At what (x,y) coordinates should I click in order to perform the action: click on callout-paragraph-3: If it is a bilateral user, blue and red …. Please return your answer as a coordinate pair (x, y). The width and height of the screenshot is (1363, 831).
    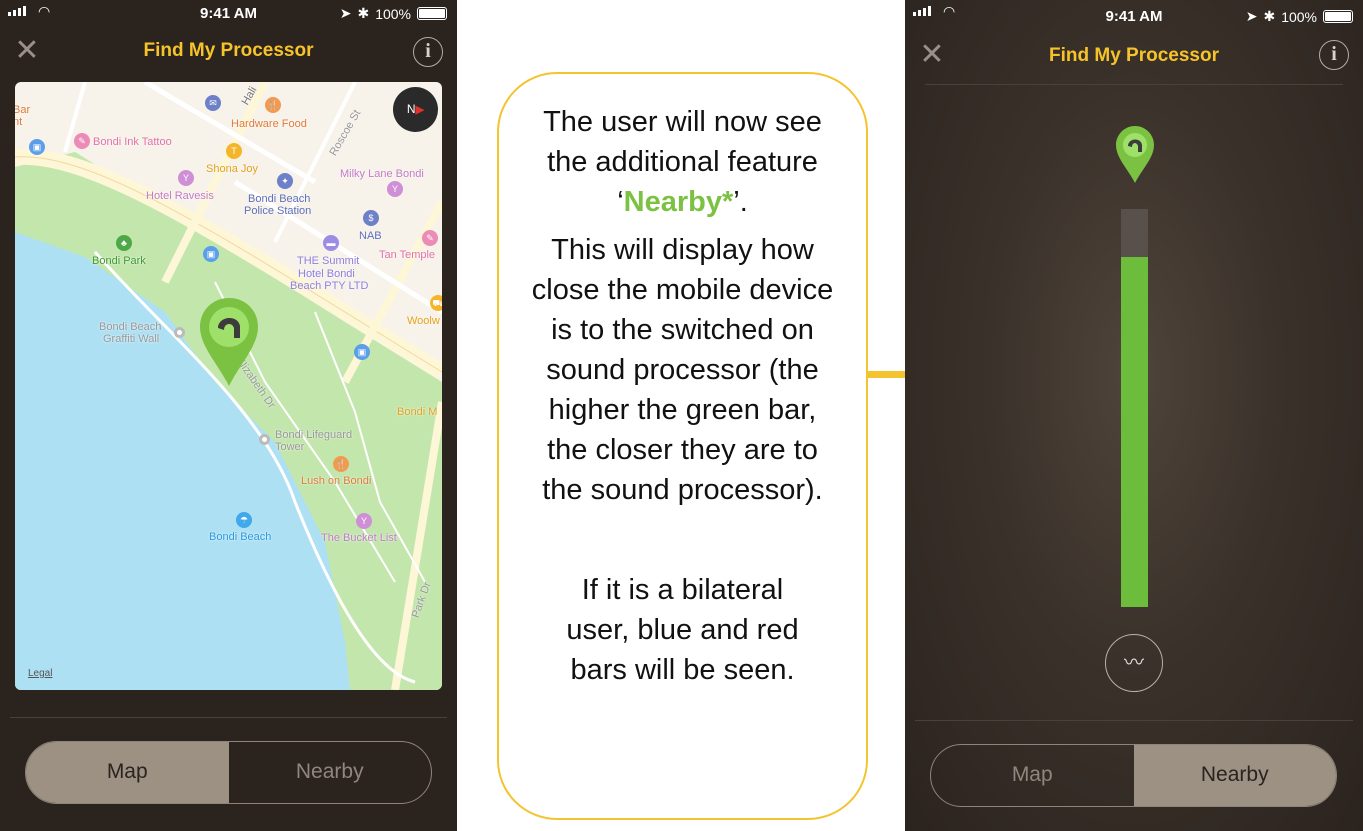
    Looking at the image, I should click on (682, 630).